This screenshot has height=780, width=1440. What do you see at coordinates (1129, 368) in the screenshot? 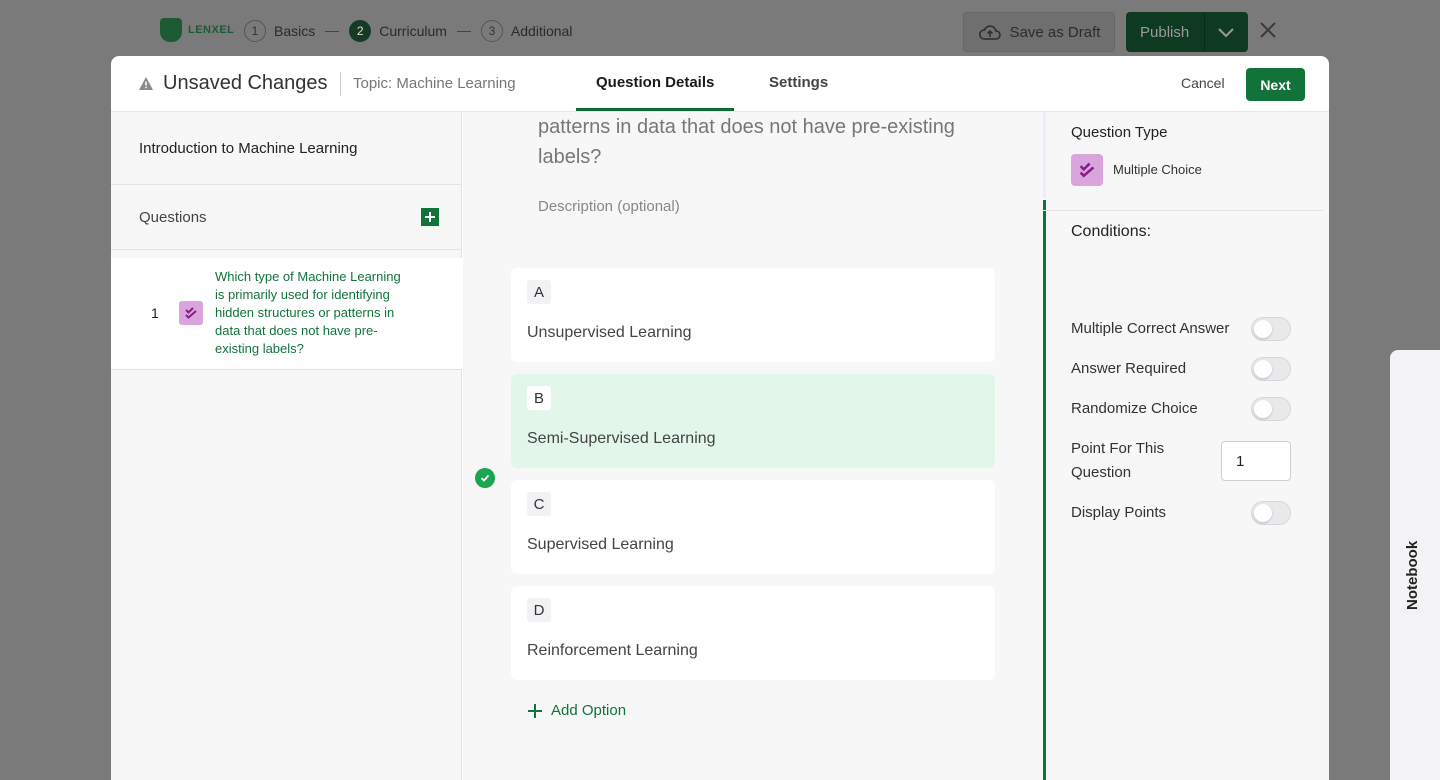
I see `answer-required-label: Answer Required` at bounding box center [1129, 368].